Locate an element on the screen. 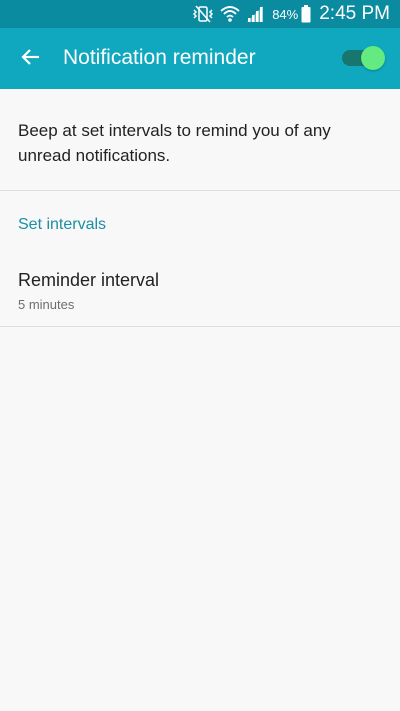 This screenshot has height=711, width=400. wifi-icon is located at coordinates (230, 14).